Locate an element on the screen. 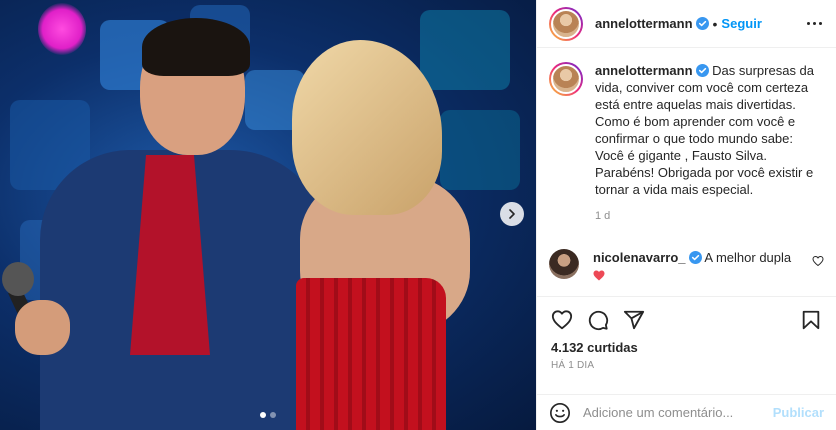 Image resolution: width=836 pixels, height=430 pixels. man-hand is located at coordinates (42, 327).